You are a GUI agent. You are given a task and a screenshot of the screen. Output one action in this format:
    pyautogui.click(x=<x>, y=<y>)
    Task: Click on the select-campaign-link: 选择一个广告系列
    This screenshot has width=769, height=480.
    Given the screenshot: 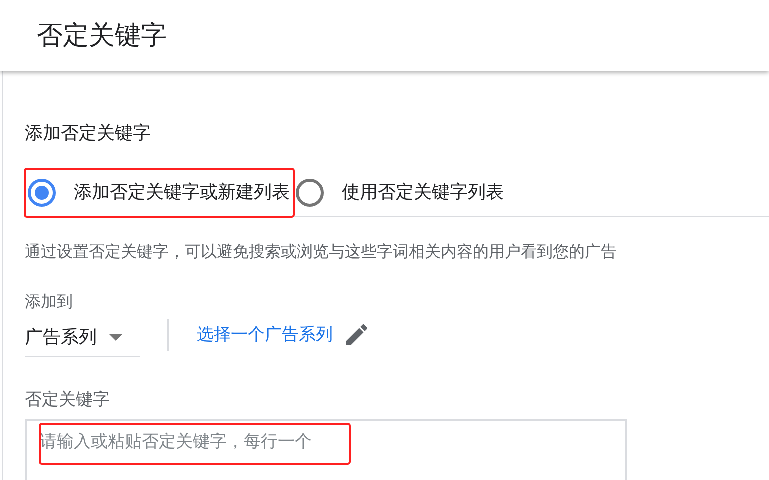 What is the action you would take?
    pyautogui.click(x=265, y=335)
    